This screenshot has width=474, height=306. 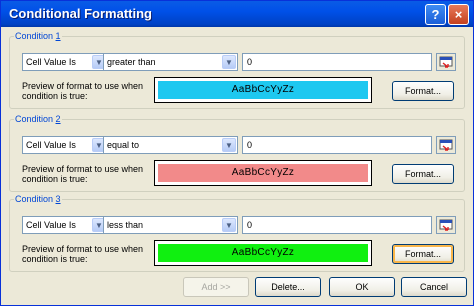 I want to click on condition-1-preview-box: AaBbCcYyZz, so click(x=263, y=90).